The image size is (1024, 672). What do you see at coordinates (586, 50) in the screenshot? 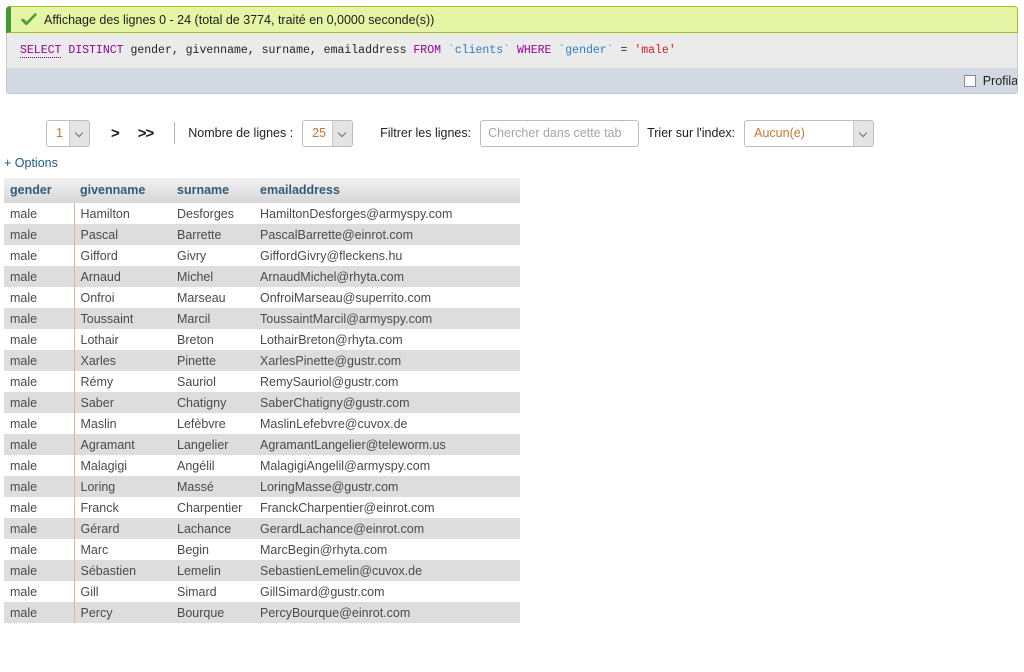
I see `sql-token: `gender`` at bounding box center [586, 50].